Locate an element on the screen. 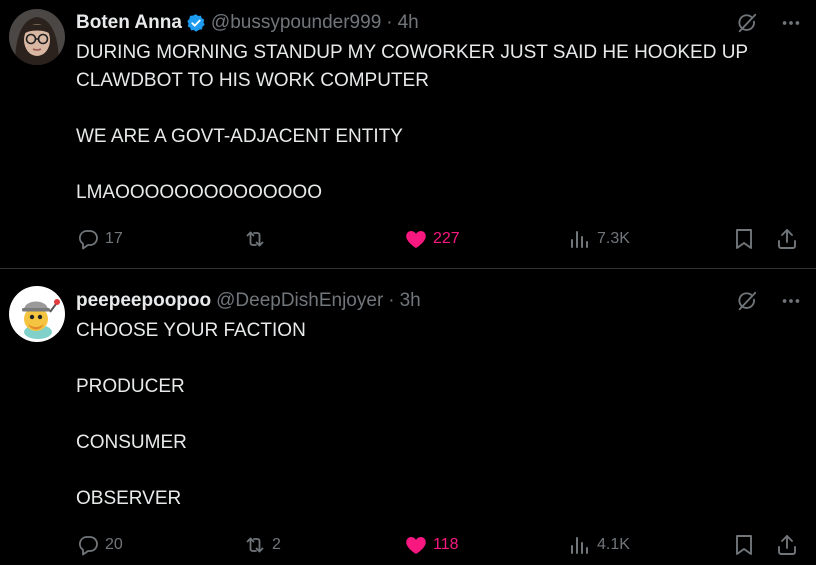 Image resolution: width=816 pixels, height=565 pixels. verified-badge-icon is located at coordinates (196, 23).